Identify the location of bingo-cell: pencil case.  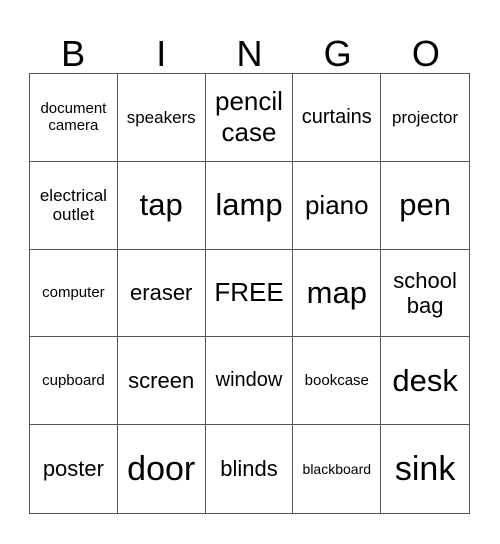
(249, 118).